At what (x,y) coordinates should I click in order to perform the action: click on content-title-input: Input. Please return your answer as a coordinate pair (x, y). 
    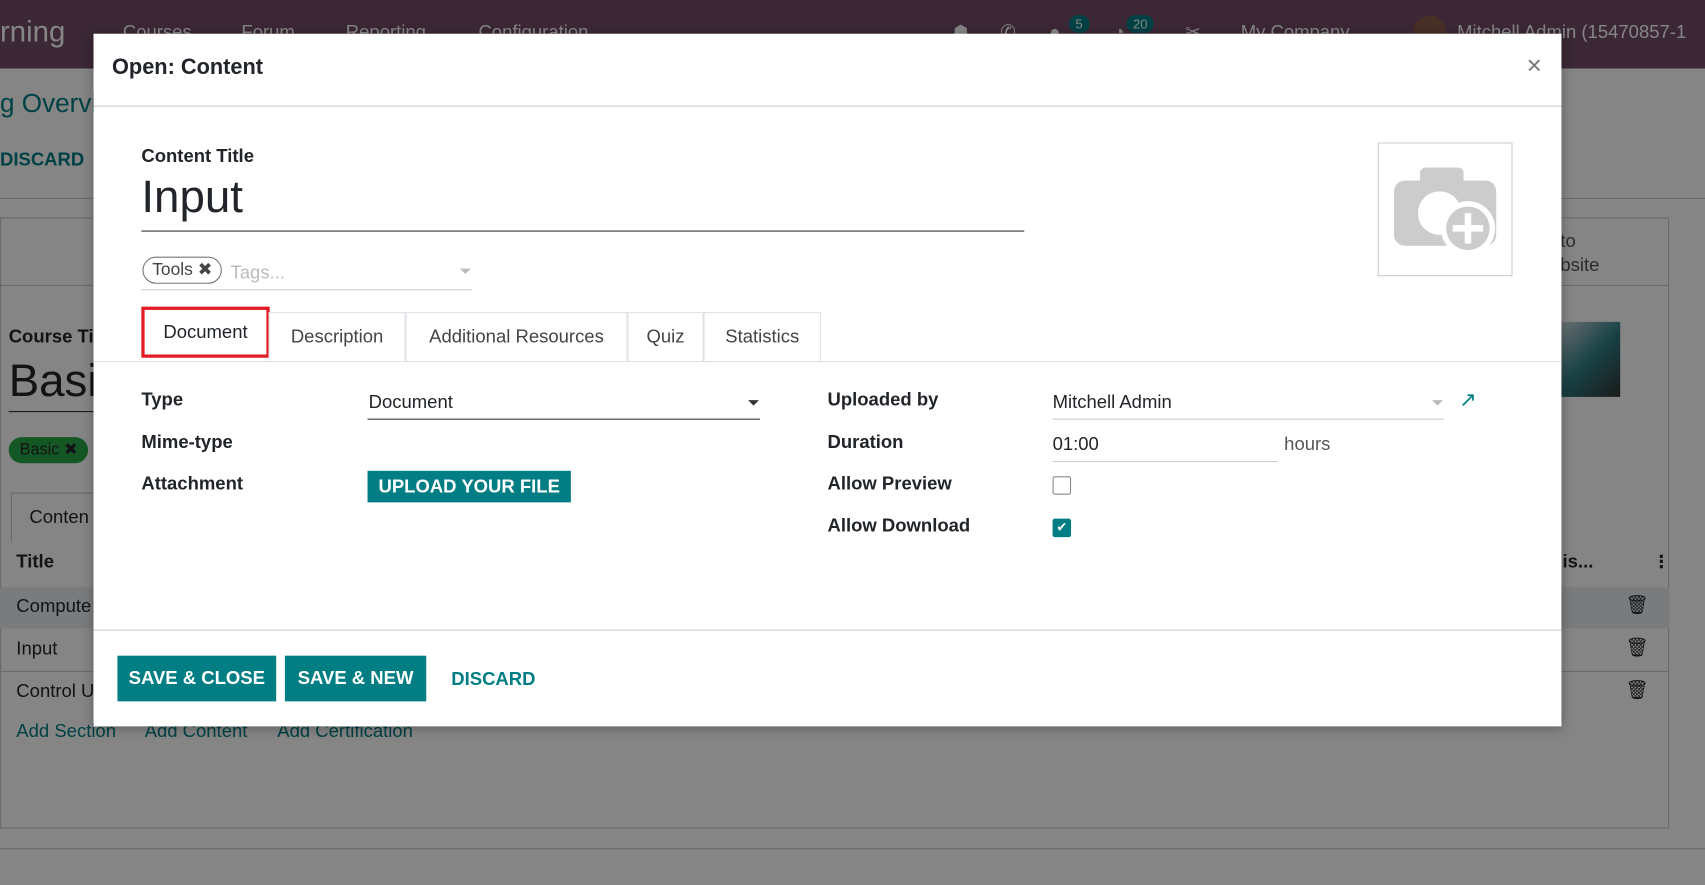
    Looking at the image, I should click on (192, 197).